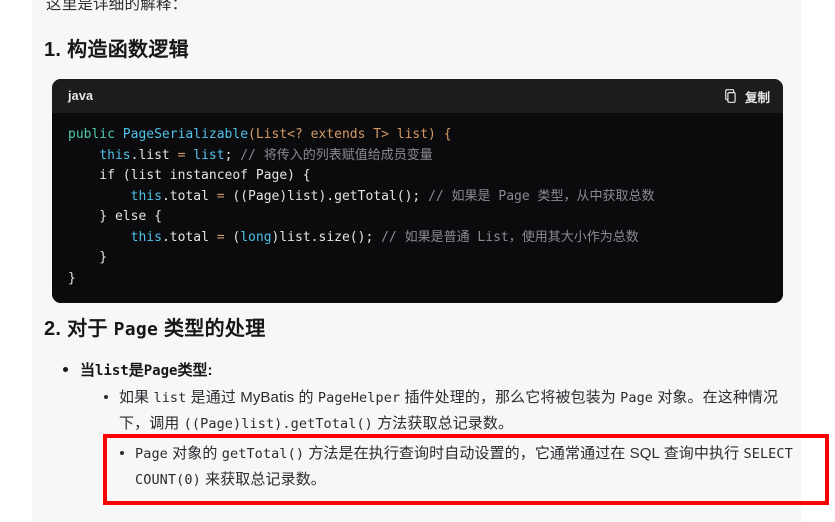 The height and width of the screenshot is (522, 835). I want to click on bullet-l1-mono-list: list, so click(112, 371).